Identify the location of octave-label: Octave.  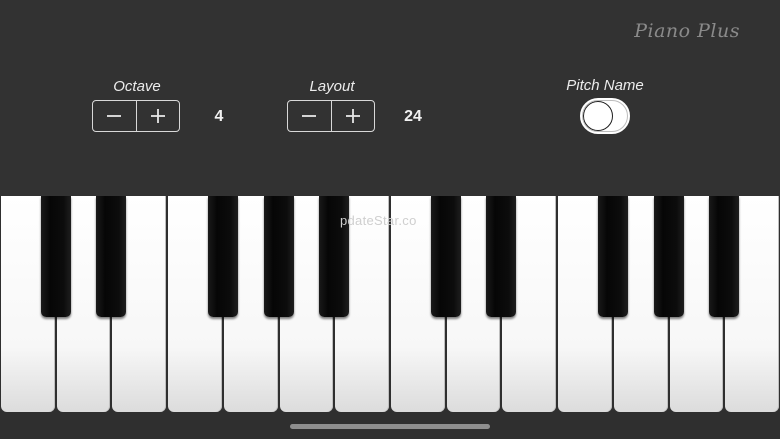
(137, 86).